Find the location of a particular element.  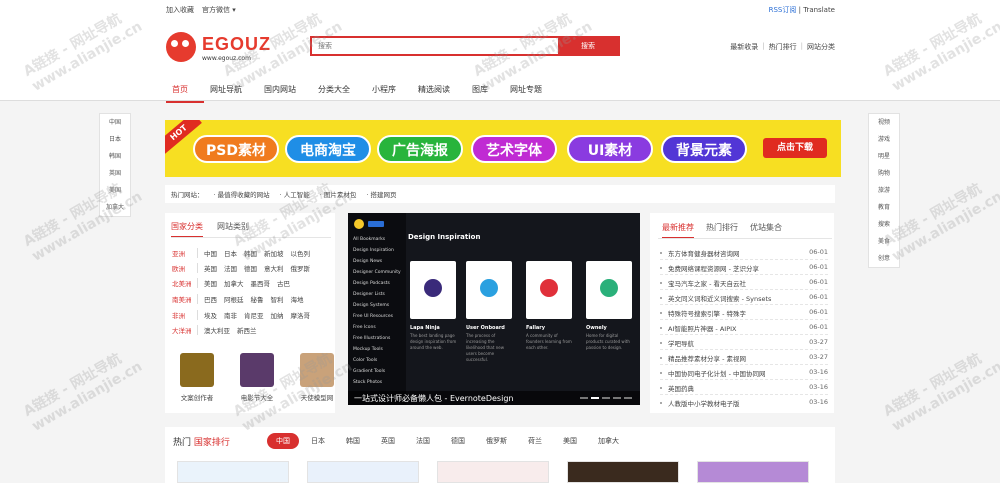

tab-collection: 优站集合 is located at coordinates (766, 230).